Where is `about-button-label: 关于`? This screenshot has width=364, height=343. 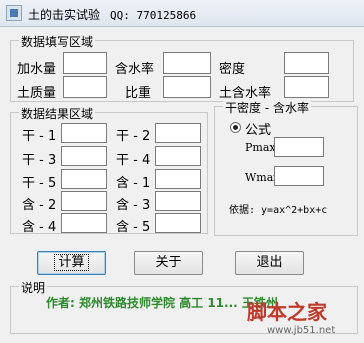 about-button-label: 关于 is located at coordinates (168, 262).